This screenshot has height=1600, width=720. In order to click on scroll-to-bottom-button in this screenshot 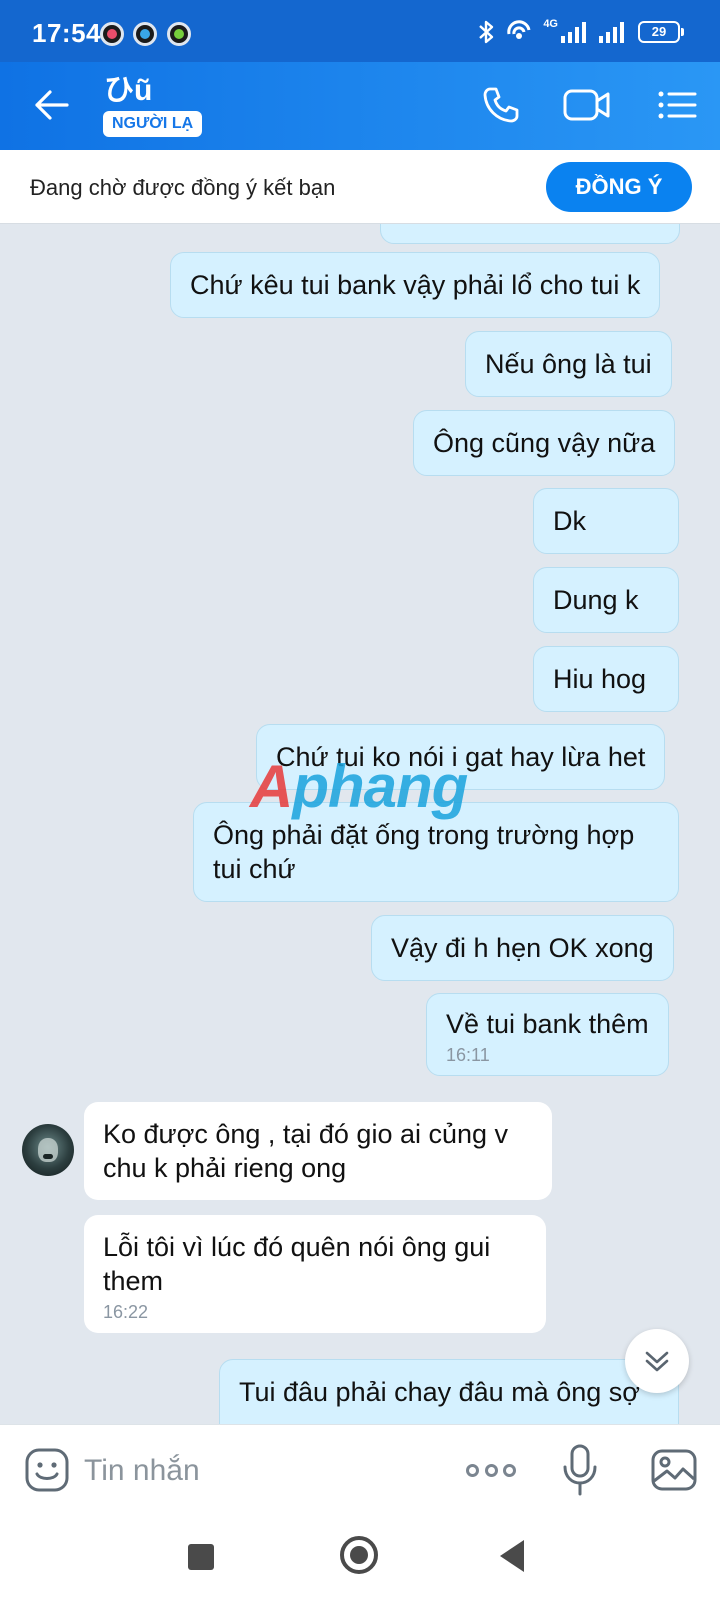, I will do `click(657, 1361)`.